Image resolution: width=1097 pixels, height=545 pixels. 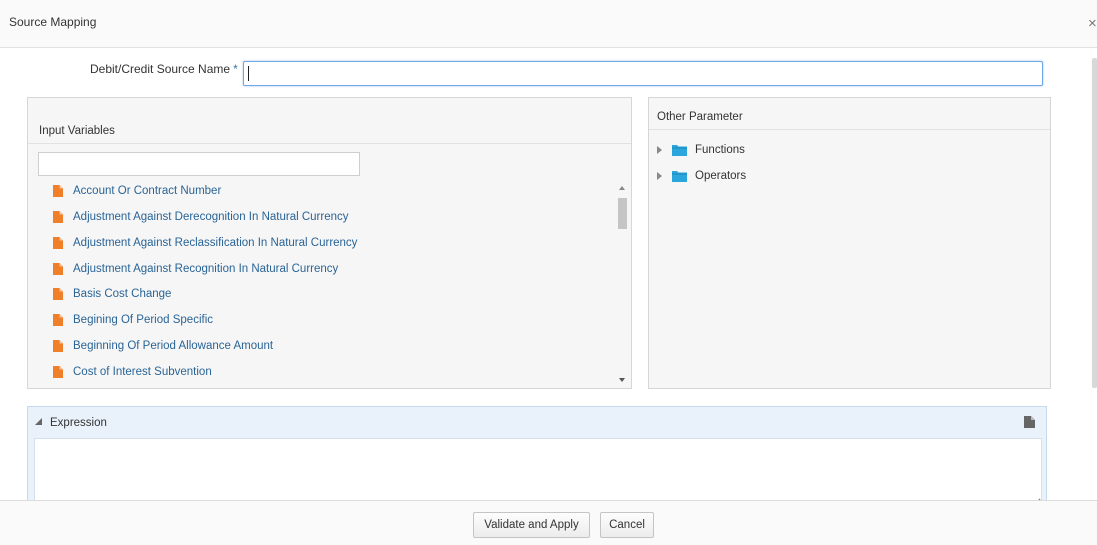 I want to click on validate-and-apply-button: Validate and Apply, so click(x=531, y=525).